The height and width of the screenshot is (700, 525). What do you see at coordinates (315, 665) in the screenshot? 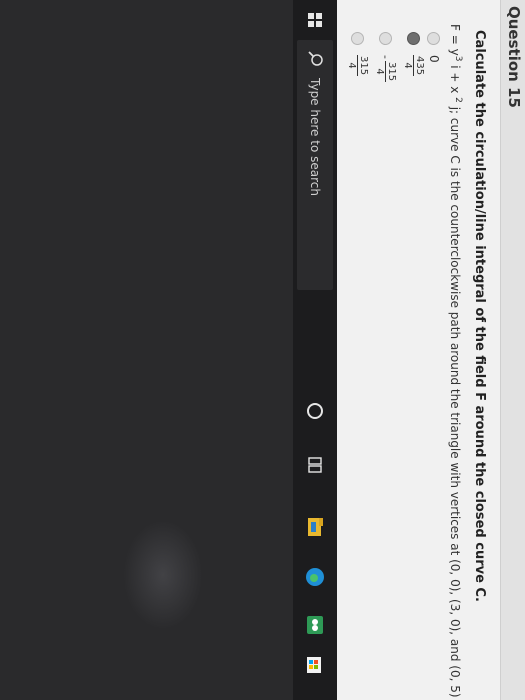
I see `store-icon` at bounding box center [315, 665].